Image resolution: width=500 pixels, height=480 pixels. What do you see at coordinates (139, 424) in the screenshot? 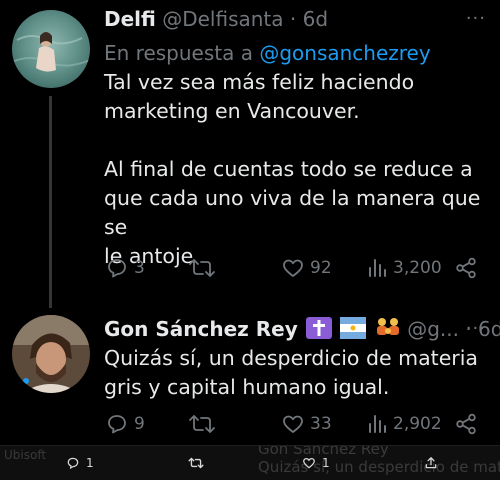
I see `reply-count: 9` at bounding box center [139, 424].